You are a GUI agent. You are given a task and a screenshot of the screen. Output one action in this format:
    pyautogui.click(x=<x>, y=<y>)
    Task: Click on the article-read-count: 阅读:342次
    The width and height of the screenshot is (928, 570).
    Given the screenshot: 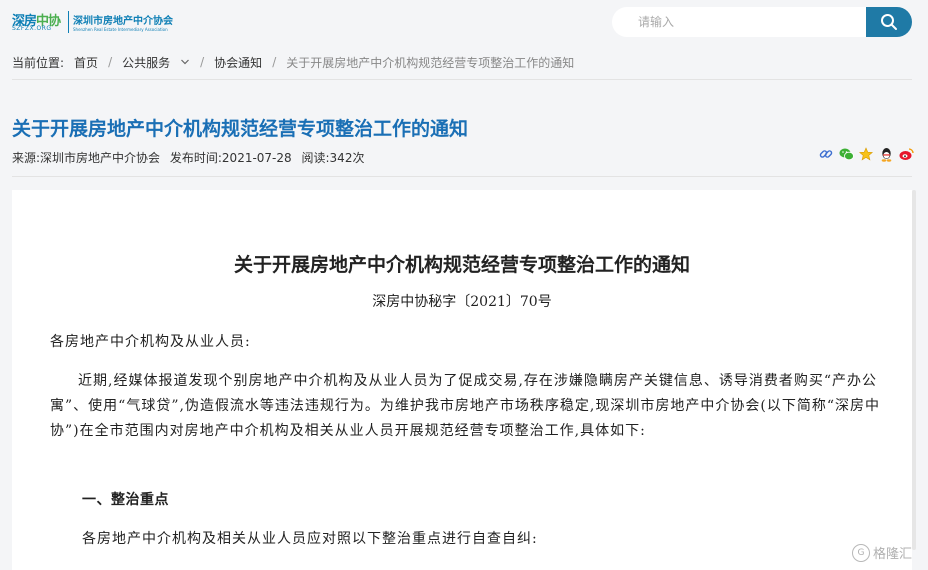 What is the action you would take?
    pyautogui.click(x=333, y=158)
    